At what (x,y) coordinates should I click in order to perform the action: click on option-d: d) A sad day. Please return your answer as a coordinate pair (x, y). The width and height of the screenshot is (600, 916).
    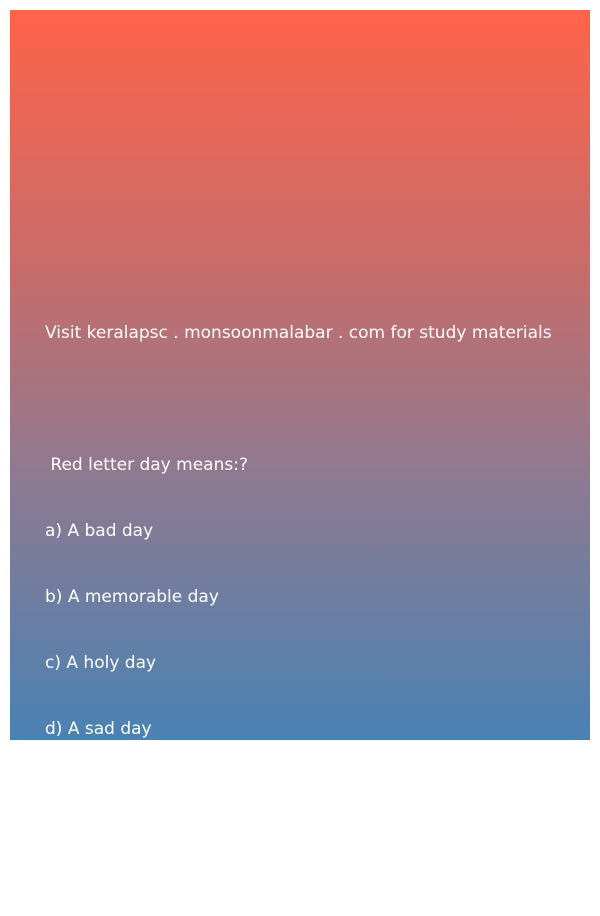
    Looking at the image, I should click on (98, 729).